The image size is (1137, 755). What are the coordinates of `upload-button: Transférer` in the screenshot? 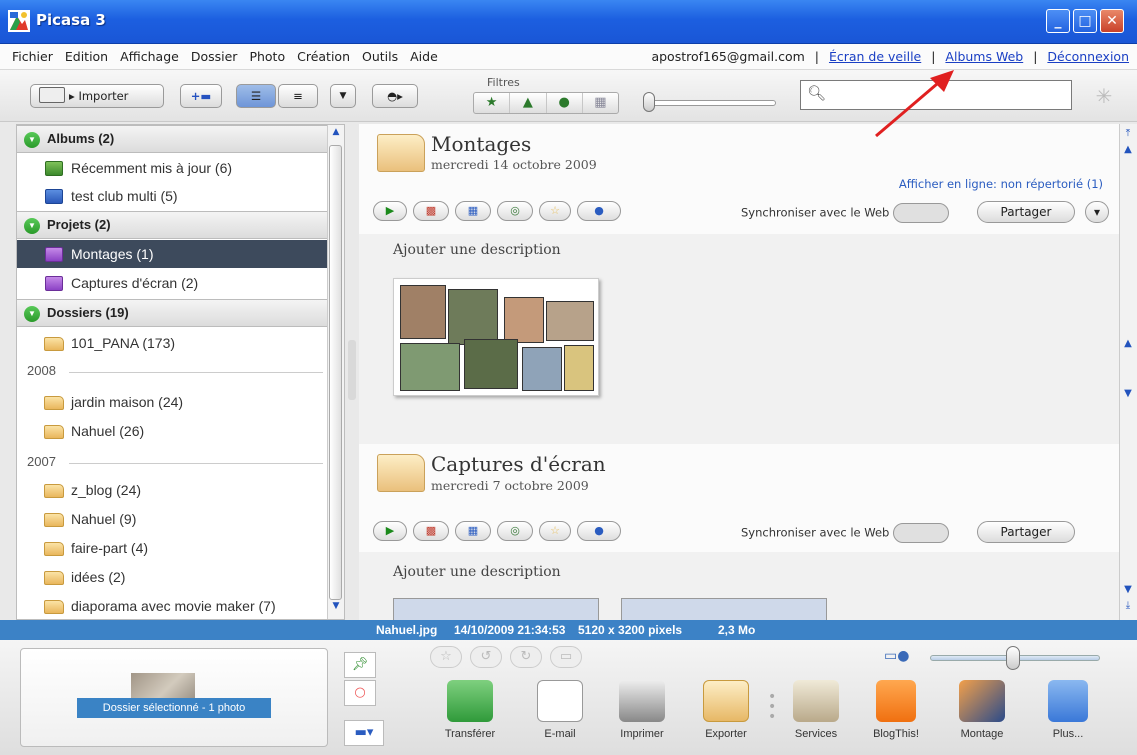 It's located at (470, 716).